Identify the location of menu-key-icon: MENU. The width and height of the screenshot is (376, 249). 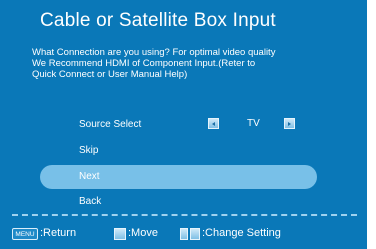
(25, 234).